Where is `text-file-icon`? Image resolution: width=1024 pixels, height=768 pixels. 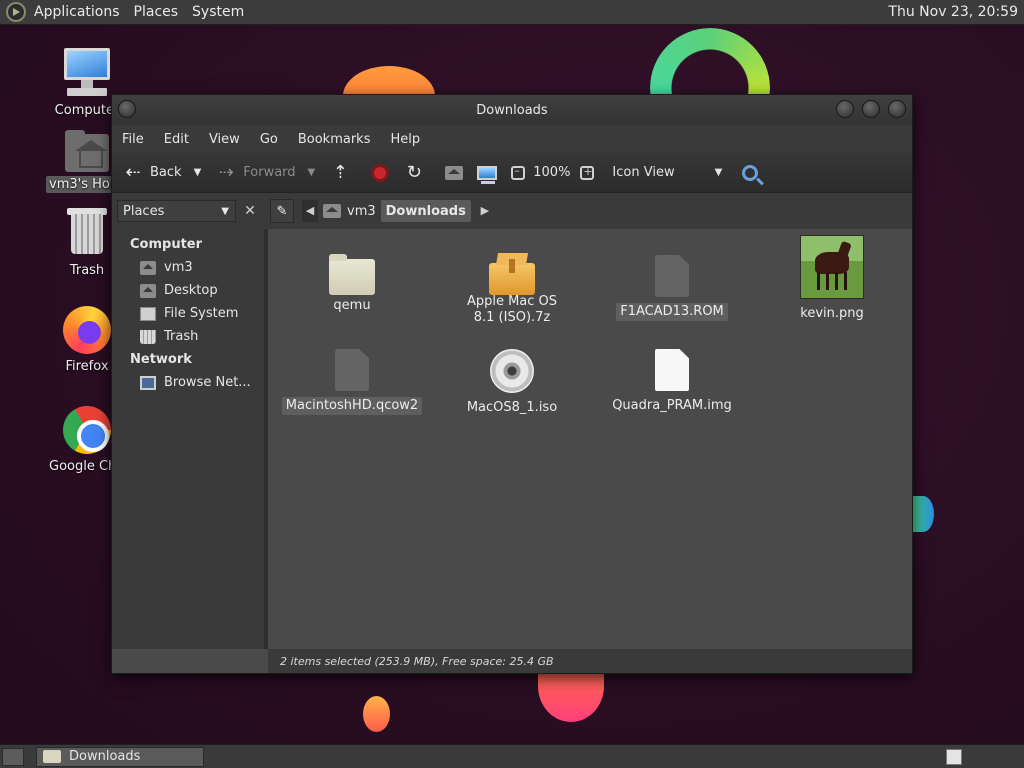 text-file-icon is located at coordinates (672, 370).